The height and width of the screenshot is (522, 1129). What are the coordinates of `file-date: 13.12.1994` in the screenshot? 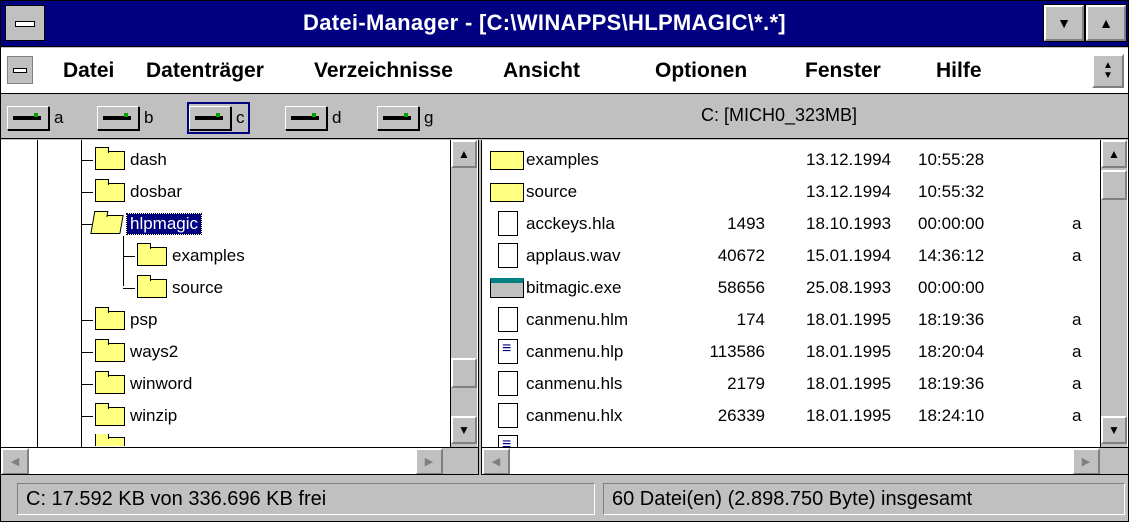 It's located at (849, 191).